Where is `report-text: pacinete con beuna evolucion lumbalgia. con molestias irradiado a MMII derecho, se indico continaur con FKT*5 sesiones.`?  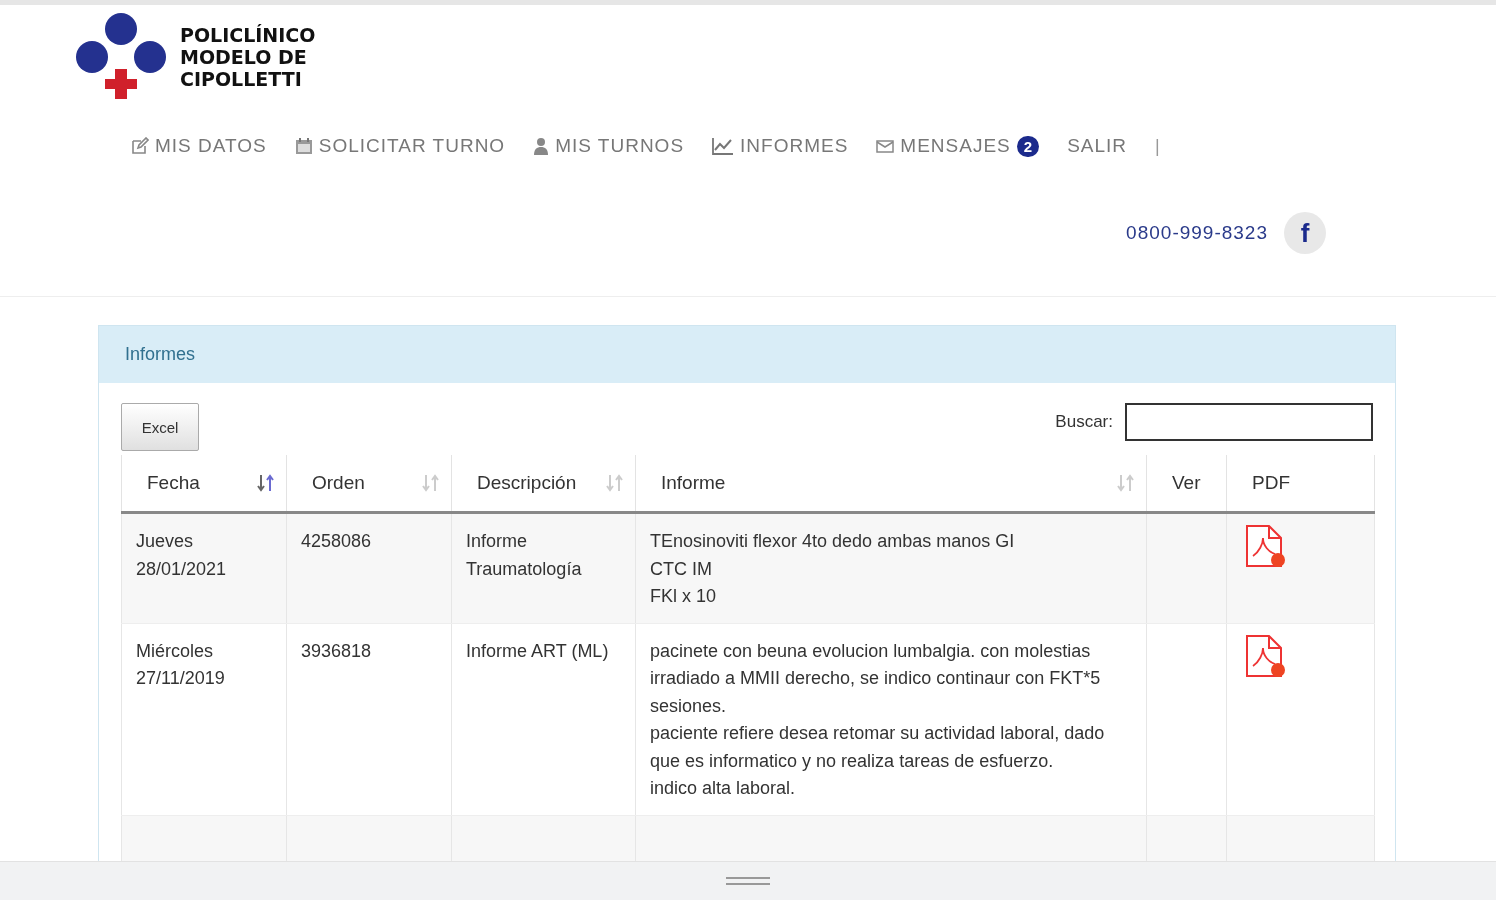 report-text: pacinete con beuna evolucion lumbalgia. con molestias irradiado a MMII derecho, se indico continaur con FKT*5 sesiones. is located at coordinates (876, 678).